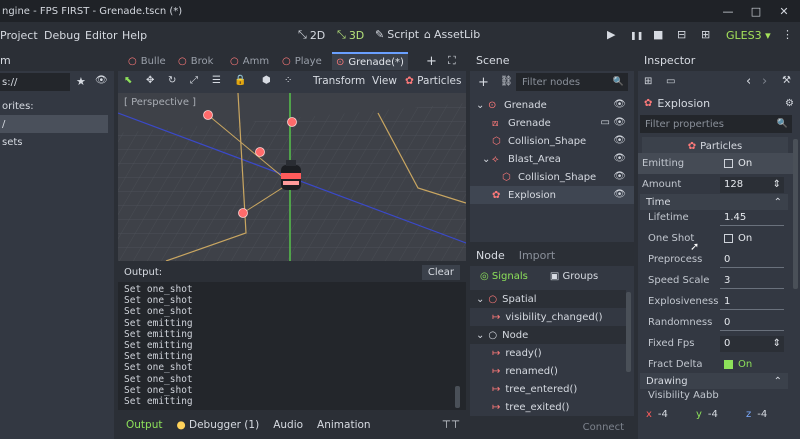  What do you see at coordinates (35, 82) in the screenshot?
I see `filesystem-path-input: s://` at bounding box center [35, 82].